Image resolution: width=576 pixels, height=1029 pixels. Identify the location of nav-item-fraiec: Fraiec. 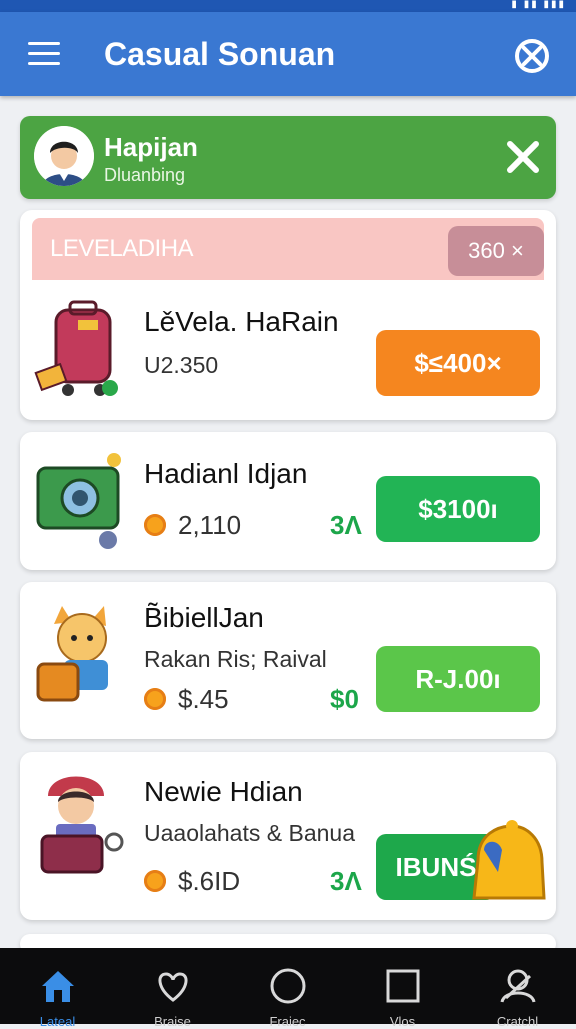
(287, 988).